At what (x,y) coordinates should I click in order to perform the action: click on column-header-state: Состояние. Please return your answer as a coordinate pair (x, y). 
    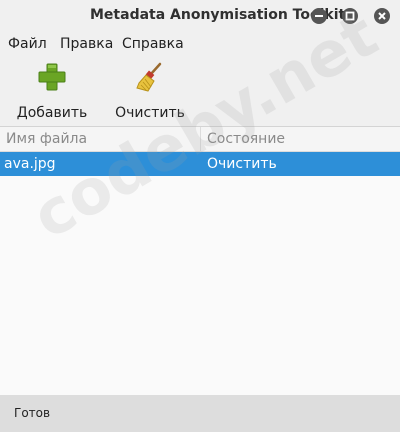
    Looking at the image, I should click on (246, 139).